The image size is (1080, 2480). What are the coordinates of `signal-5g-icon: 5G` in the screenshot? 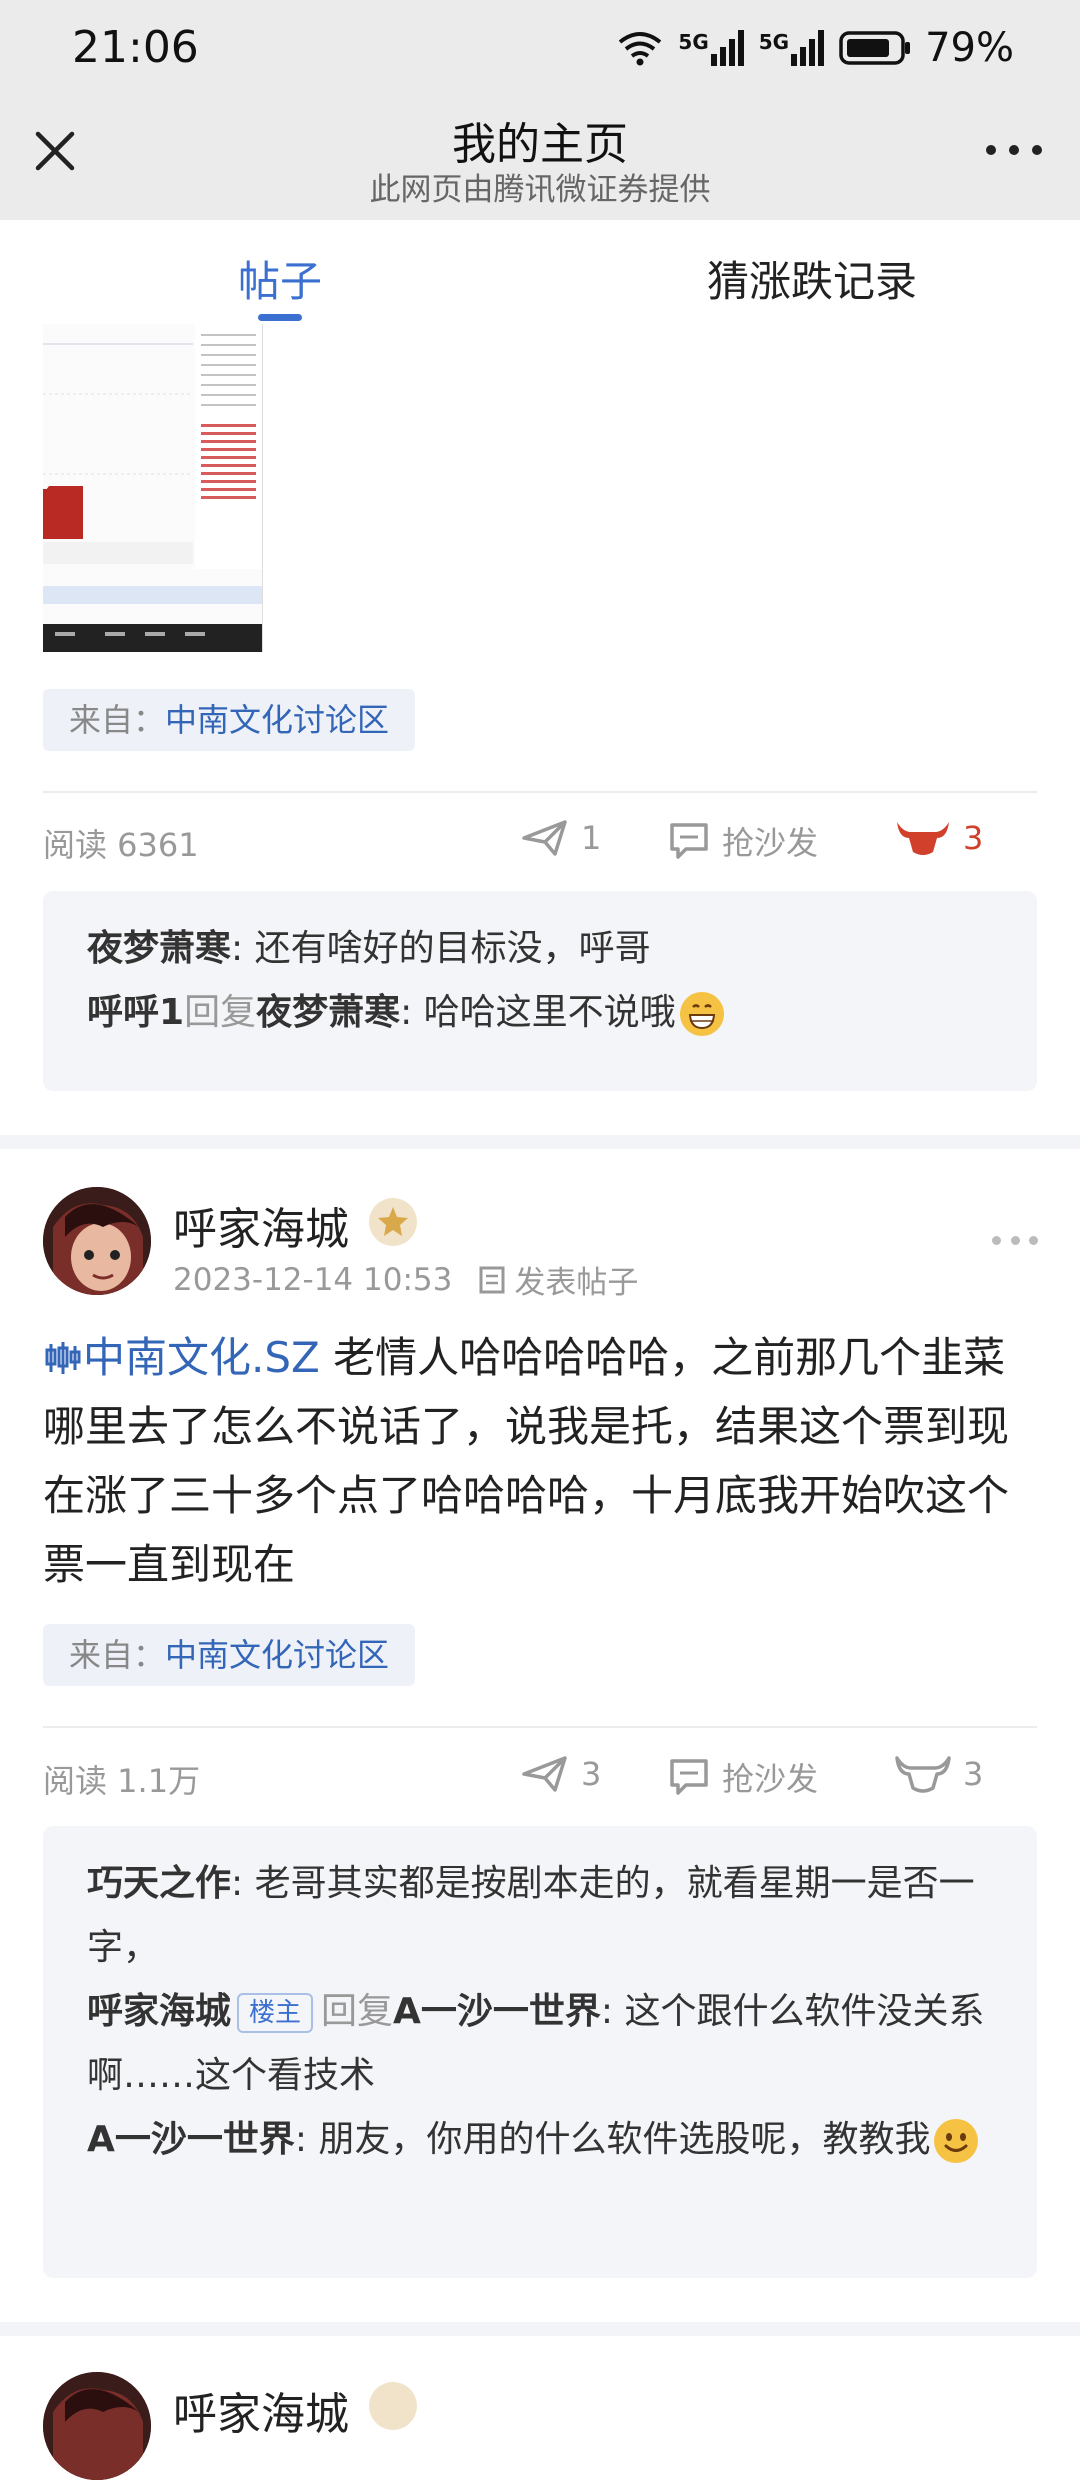 It's located at (711, 48).